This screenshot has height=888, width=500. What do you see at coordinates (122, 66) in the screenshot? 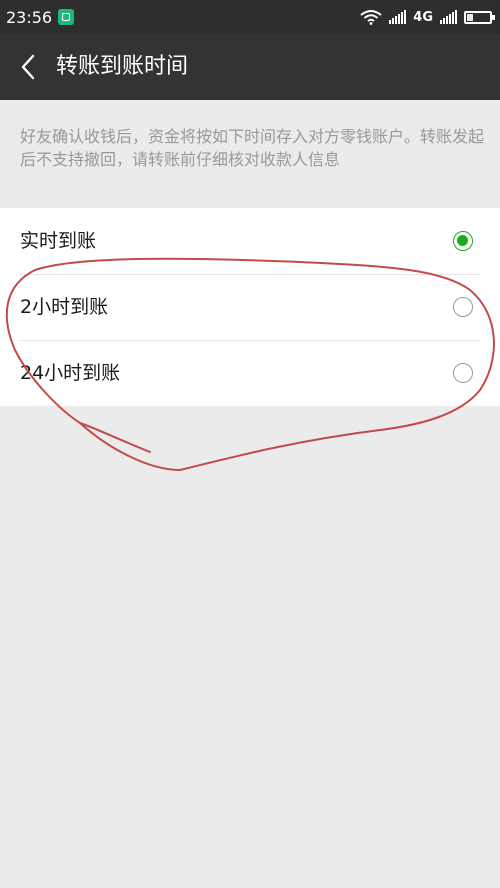
I see `page-title: 转账到账时间` at bounding box center [122, 66].